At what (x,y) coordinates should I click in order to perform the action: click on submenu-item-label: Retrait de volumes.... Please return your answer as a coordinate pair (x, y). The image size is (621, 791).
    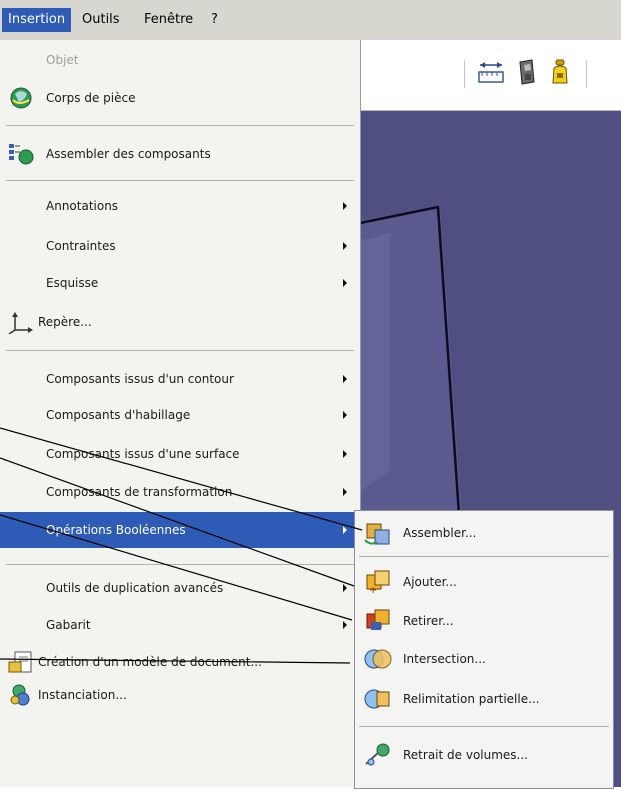
    Looking at the image, I should click on (465, 755).